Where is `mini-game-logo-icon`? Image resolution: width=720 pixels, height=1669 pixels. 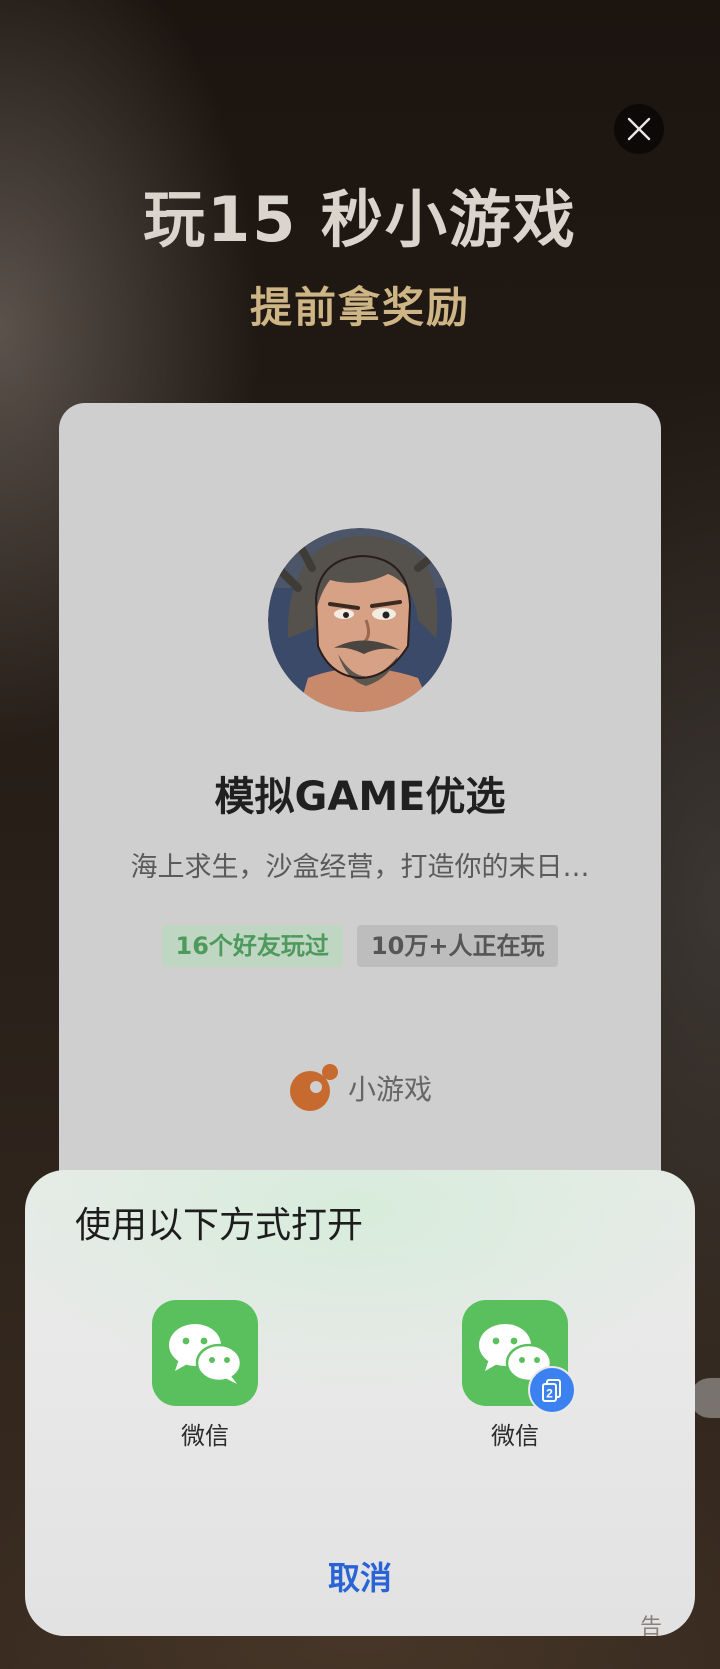
mini-game-logo-icon is located at coordinates (313, 1087).